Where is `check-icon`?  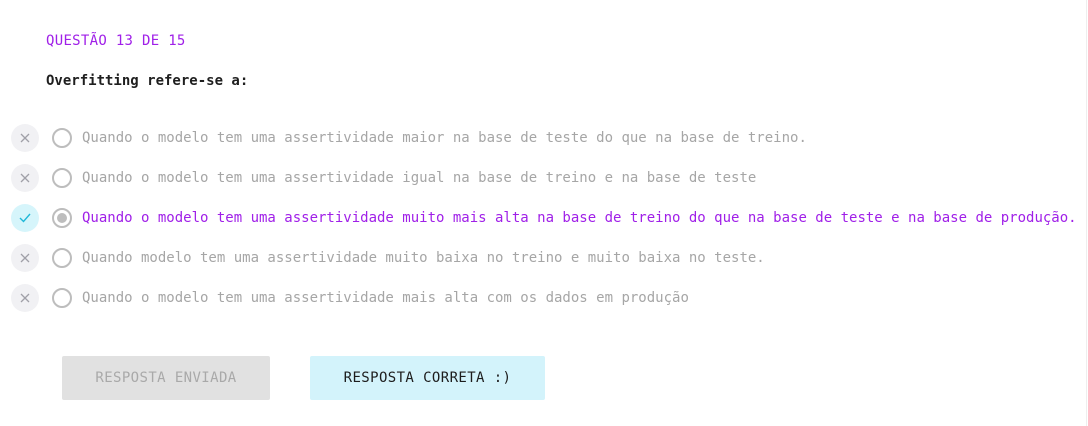
check-icon is located at coordinates (25, 218).